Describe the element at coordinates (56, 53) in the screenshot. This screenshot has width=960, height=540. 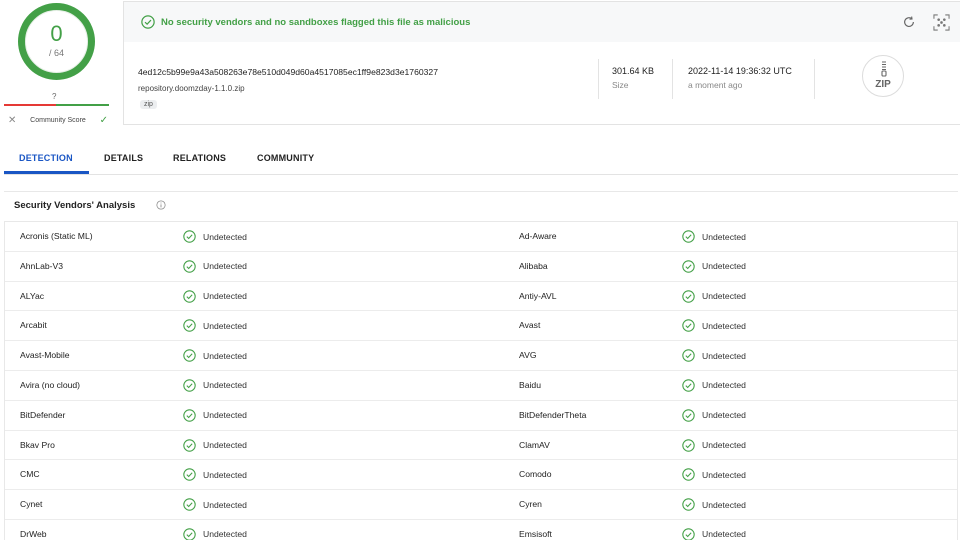
I see `detection-total: / 64` at that location.